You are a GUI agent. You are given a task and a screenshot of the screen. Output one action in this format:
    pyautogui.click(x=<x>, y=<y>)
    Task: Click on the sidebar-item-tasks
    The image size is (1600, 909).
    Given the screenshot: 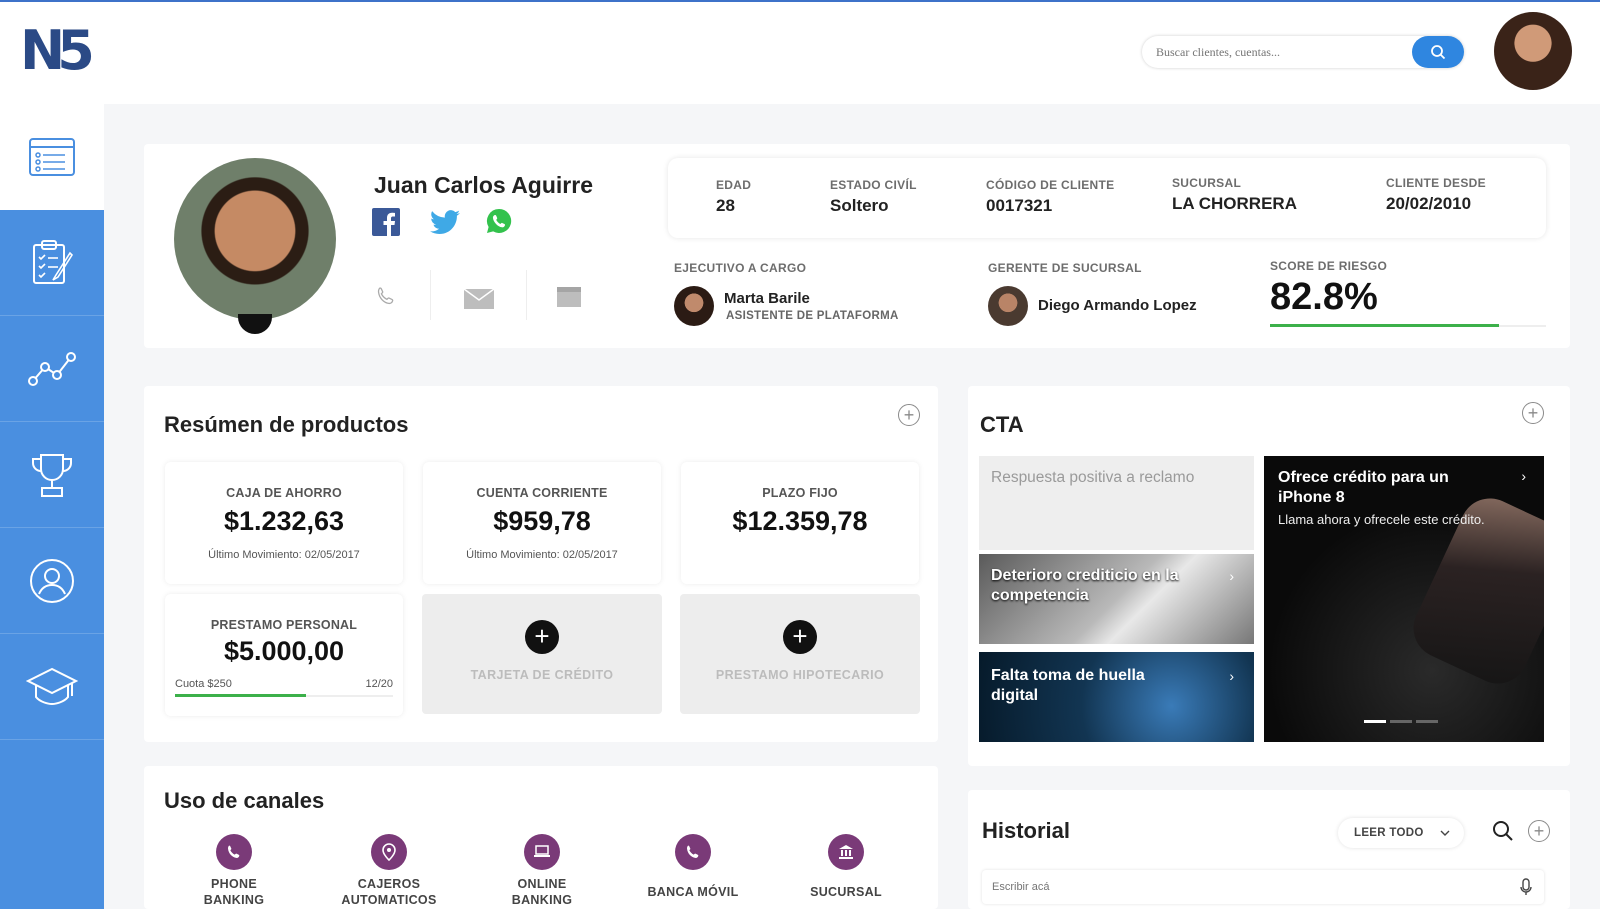 What is the action you would take?
    pyautogui.click(x=52, y=263)
    